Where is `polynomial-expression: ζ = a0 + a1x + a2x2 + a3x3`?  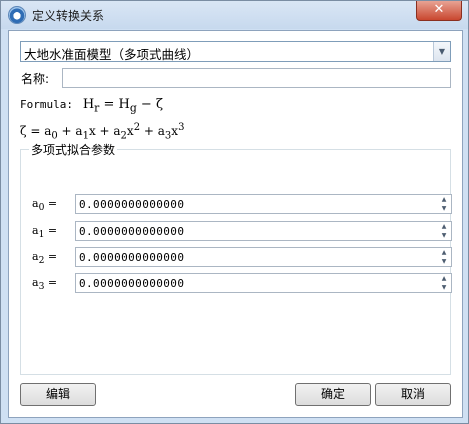
polynomial-expression: ζ = a0 + a1x + a2x2 + a3x3 is located at coordinates (102, 132).